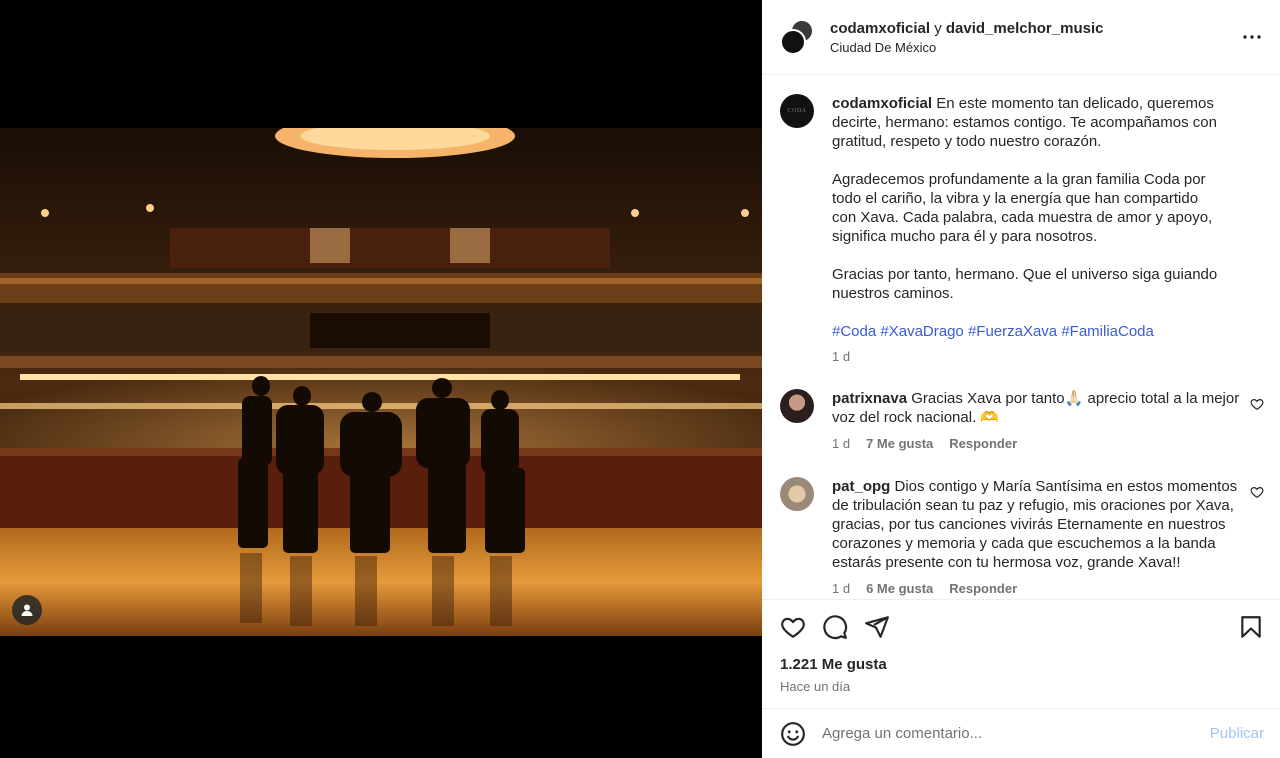 Image resolution: width=1280 pixels, height=758 pixels. I want to click on bookmark-icon, so click(1251, 627).